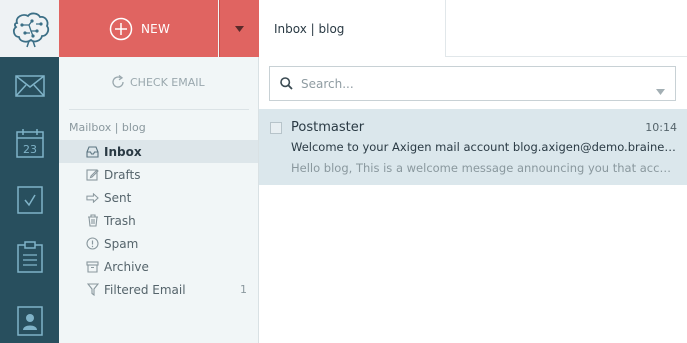 This screenshot has width=687, height=343. Describe the element at coordinates (158, 151) in the screenshot. I see `folder-inbox: Inbox` at that location.